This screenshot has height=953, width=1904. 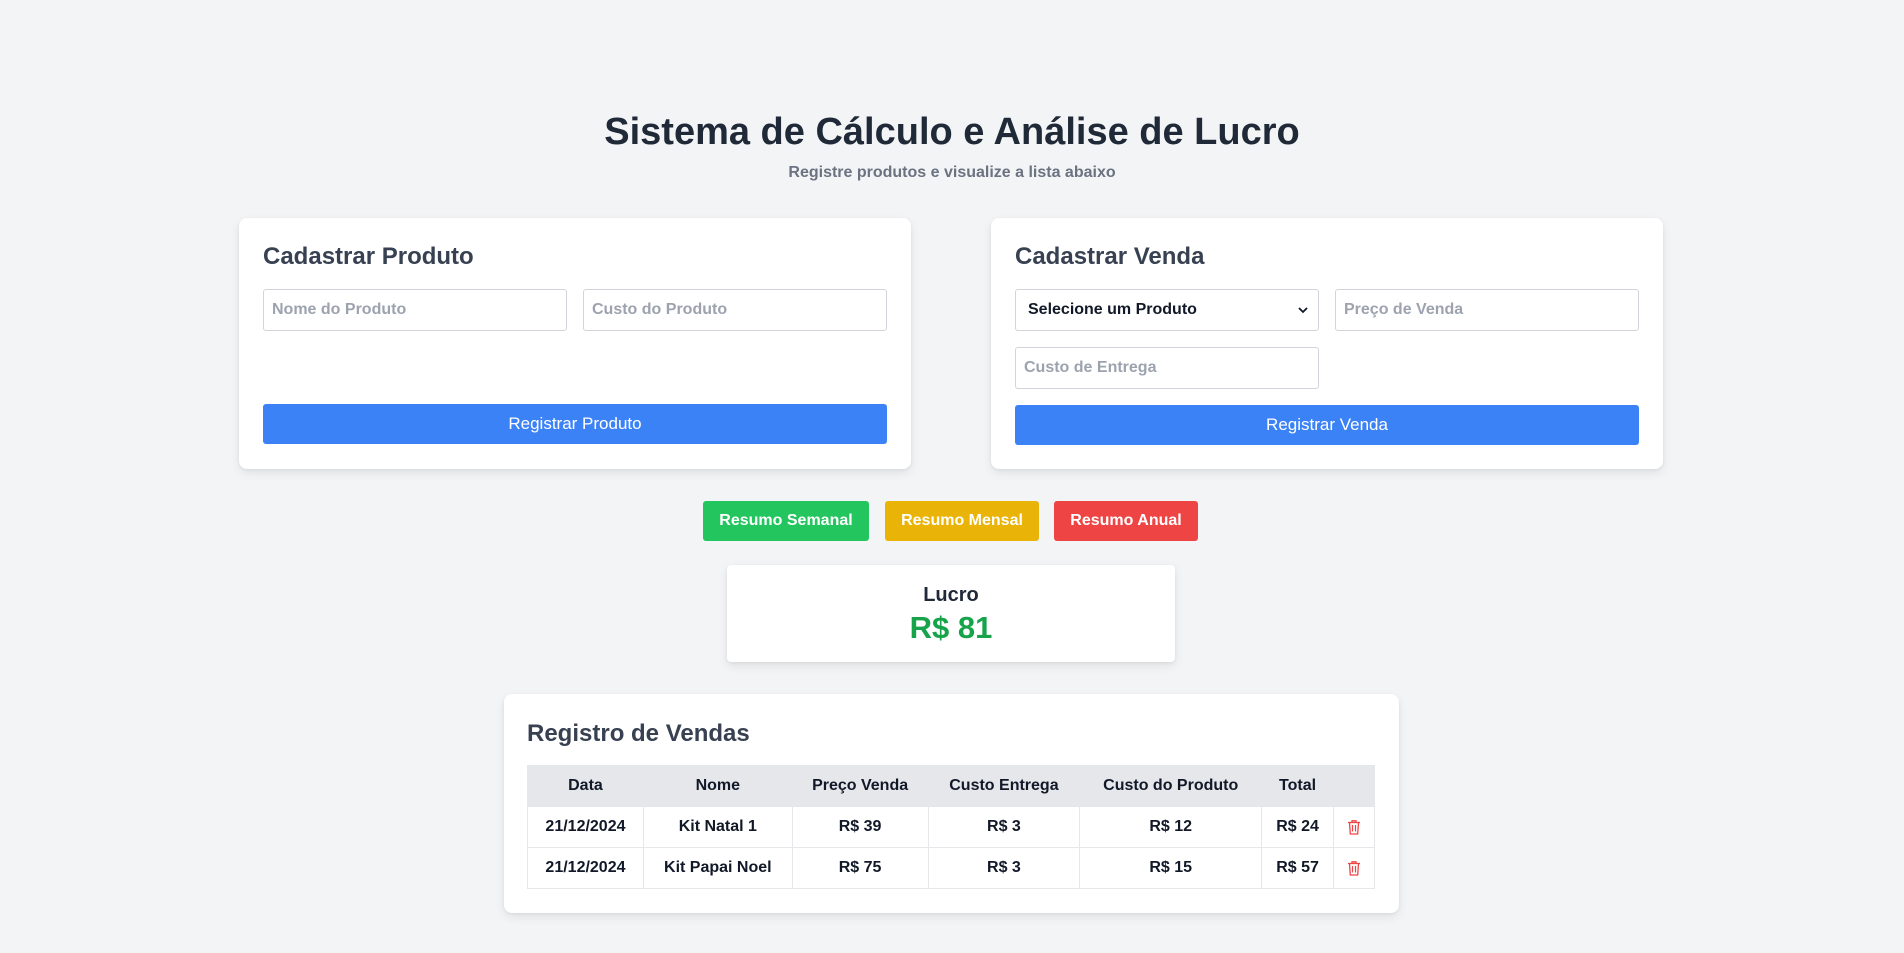 What do you see at coordinates (952, 132) in the screenshot?
I see `page-title: Sistema de Cálculo e Análise de Lucro` at bounding box center [952, 132].